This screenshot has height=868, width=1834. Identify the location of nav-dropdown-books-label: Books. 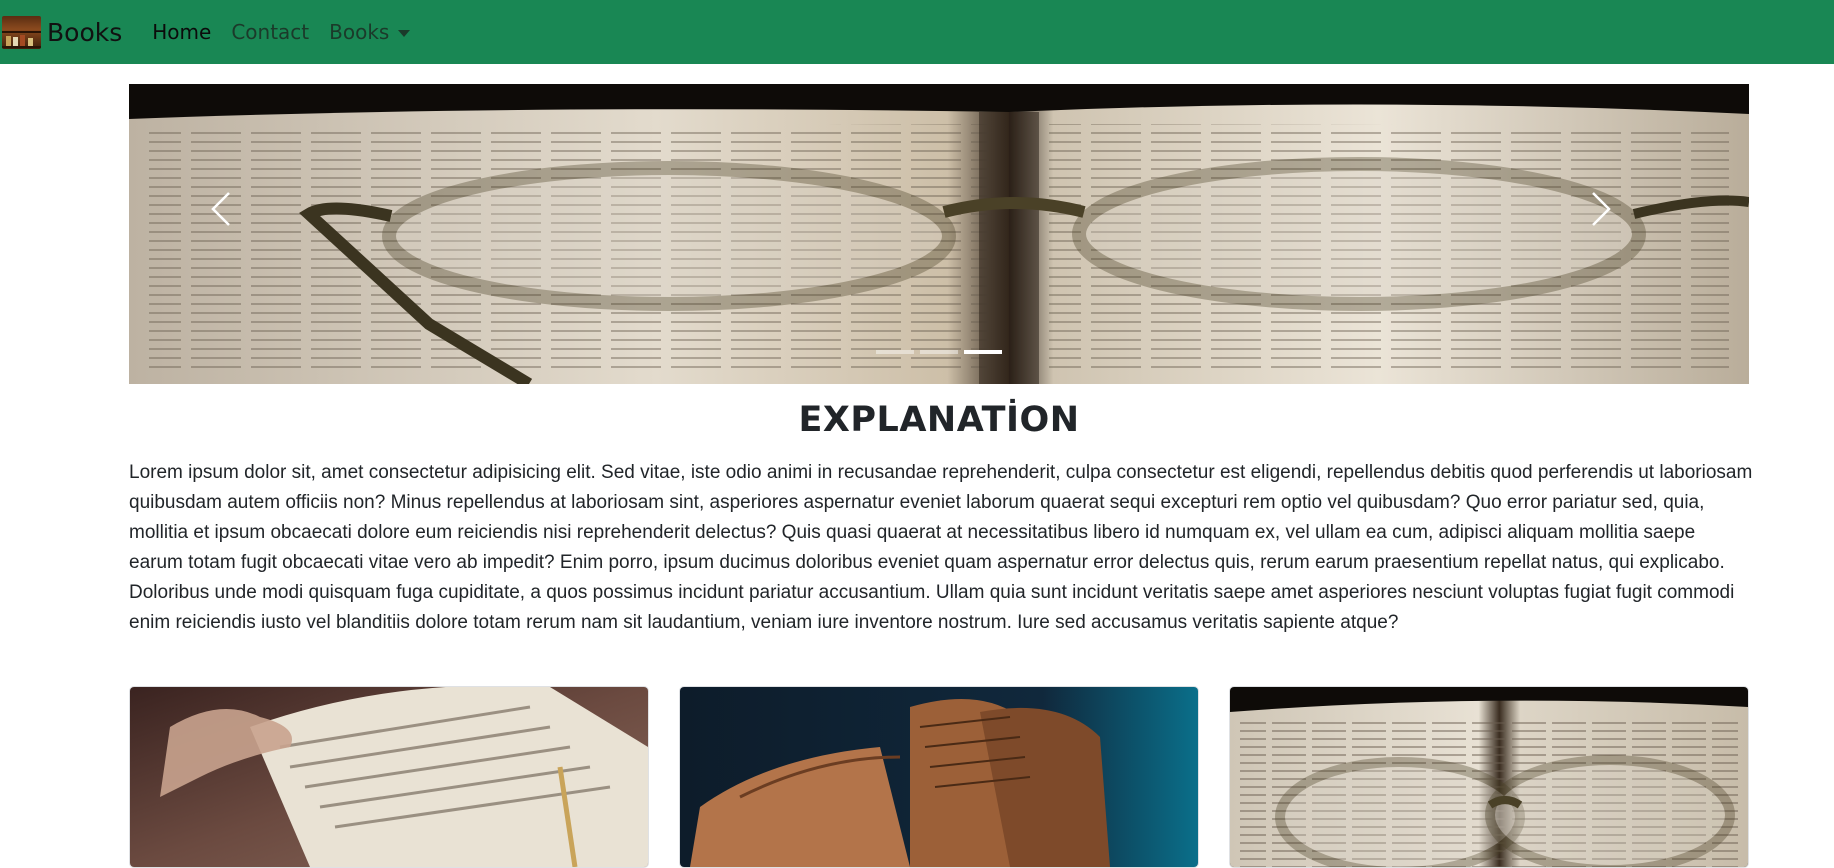
(359, 32).